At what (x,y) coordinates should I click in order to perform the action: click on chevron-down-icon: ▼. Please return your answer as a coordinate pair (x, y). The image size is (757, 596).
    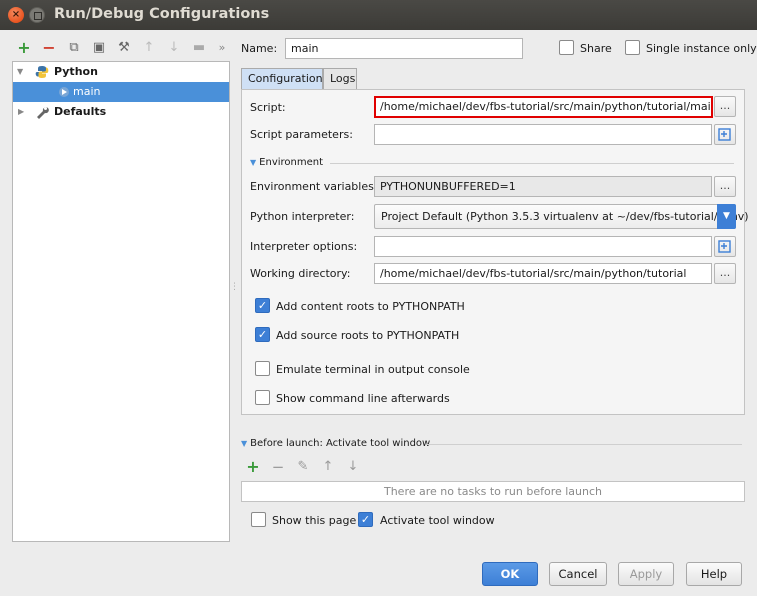
    Looking at the image, I should click on (726, 216).